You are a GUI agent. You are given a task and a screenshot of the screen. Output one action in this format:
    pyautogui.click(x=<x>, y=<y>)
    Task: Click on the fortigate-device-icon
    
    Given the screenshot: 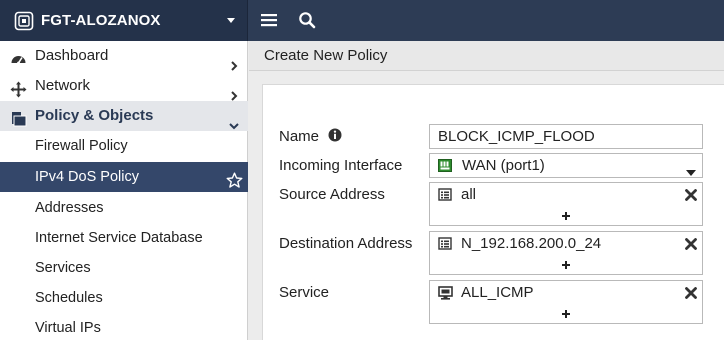 What is the action you would take?
    pyautogui.click(x=24, y=21)
    